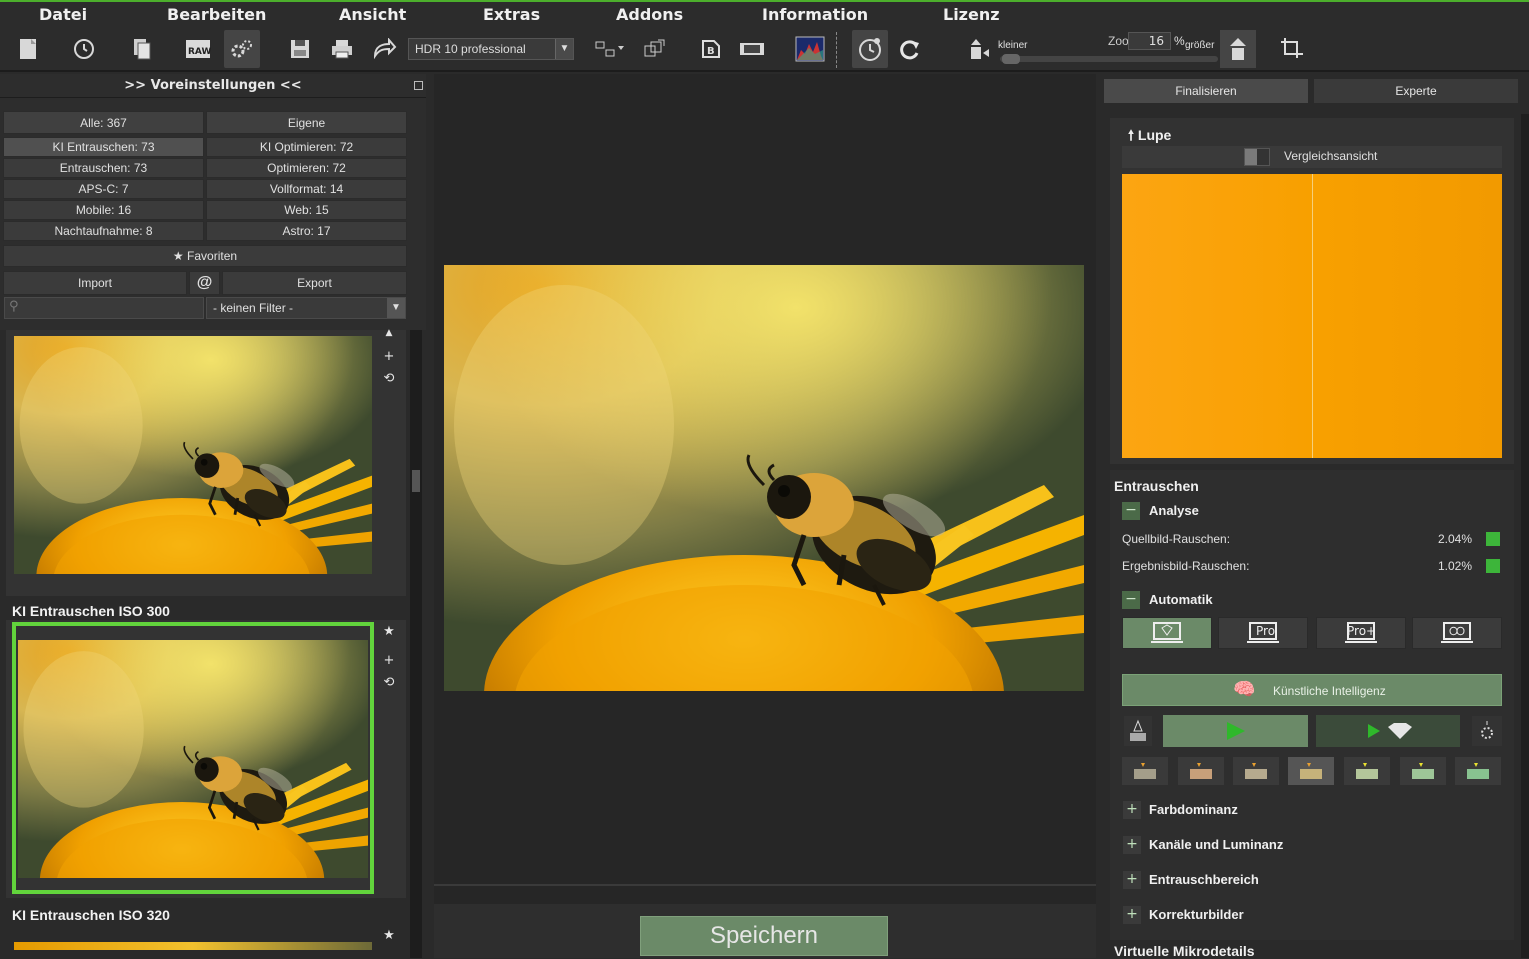  Describe the element at coordinates (1256, 771) in the screenshot. I see `noise-level-3-button` at that location.